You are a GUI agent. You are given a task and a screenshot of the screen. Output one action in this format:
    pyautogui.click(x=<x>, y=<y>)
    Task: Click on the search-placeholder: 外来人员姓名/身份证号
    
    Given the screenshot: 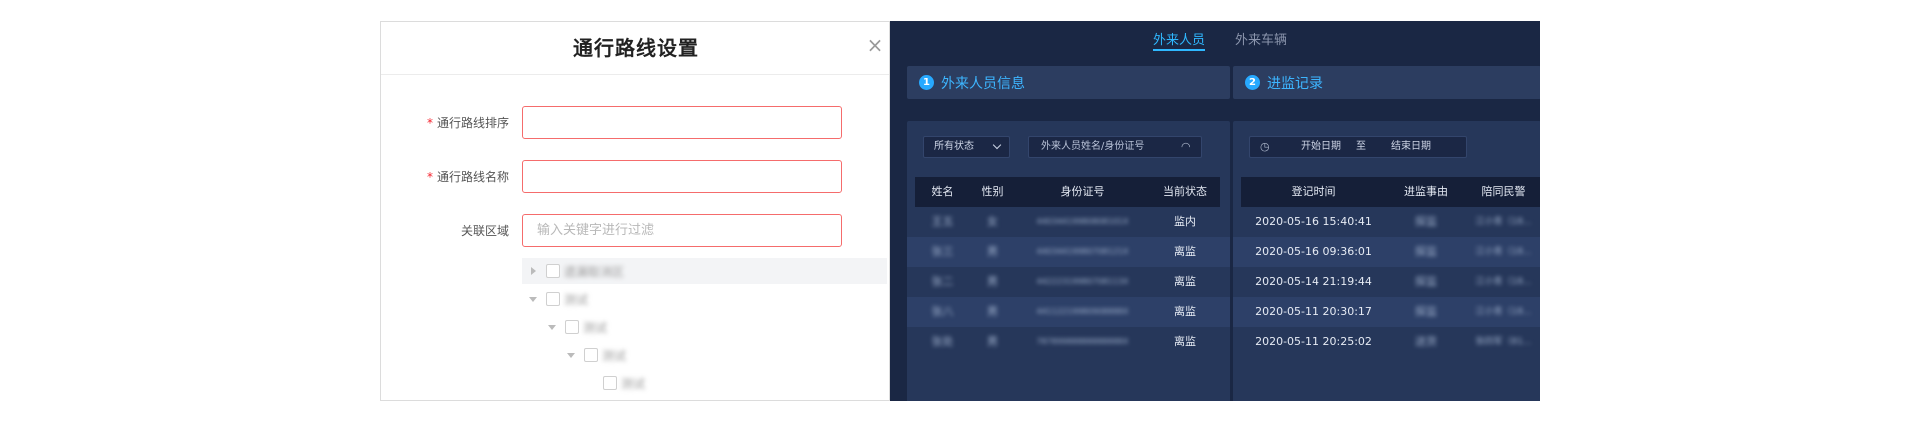 What is the action you would take?
    pyautogui.click(x=1093, y=146)
    